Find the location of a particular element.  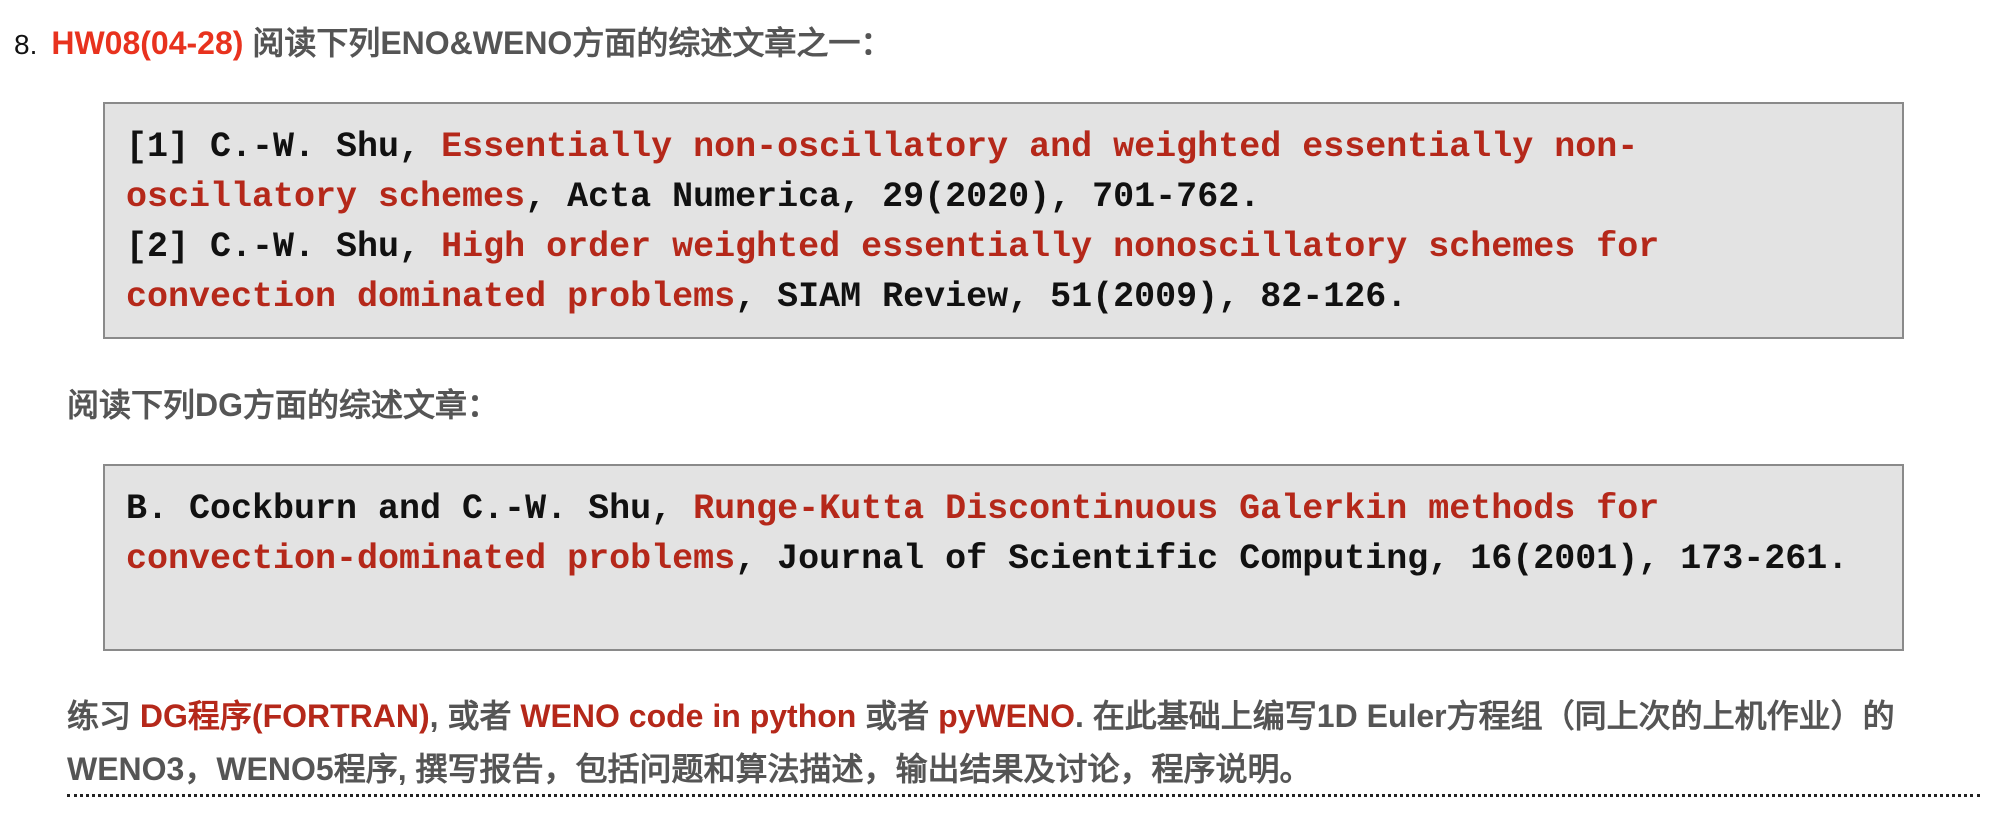

dg-program-link: DG程序(FORTRAN) is located at coordinates (285, 716).